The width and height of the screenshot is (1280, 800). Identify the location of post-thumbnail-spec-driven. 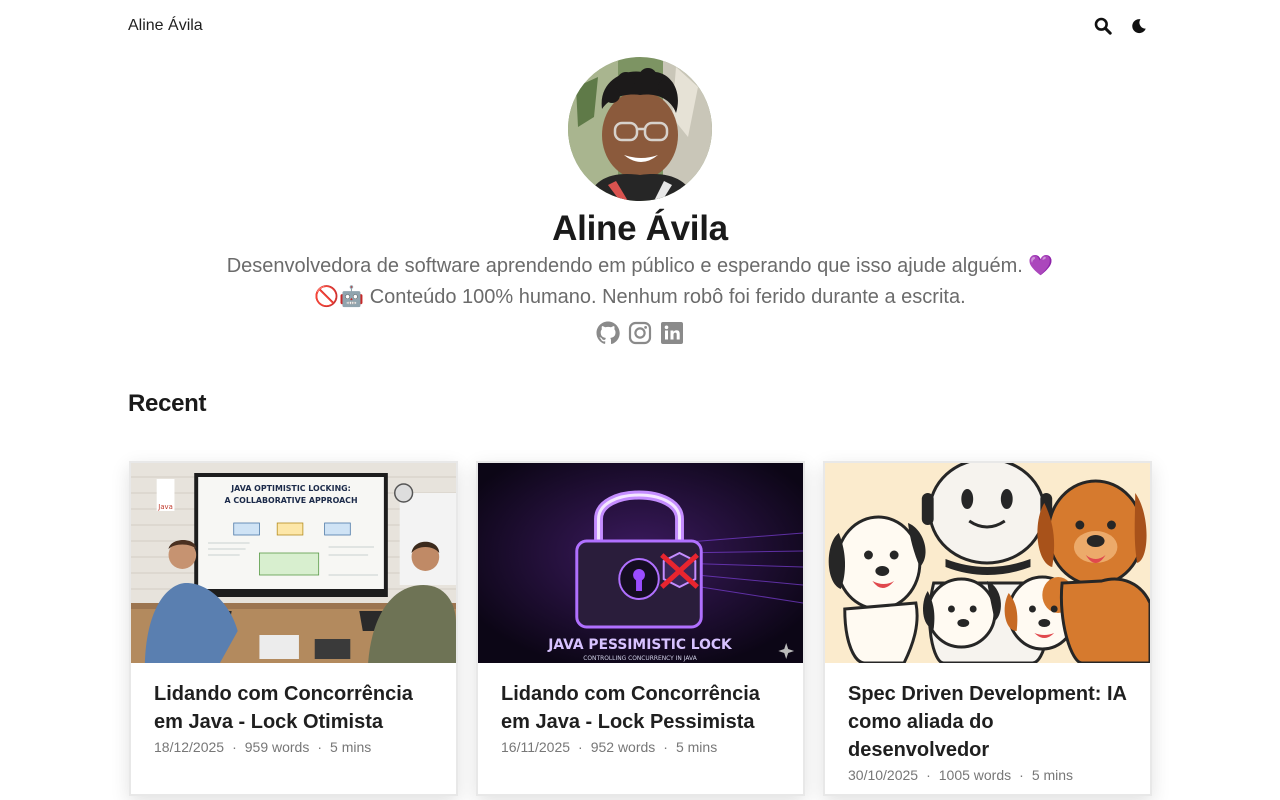
(987, 563).